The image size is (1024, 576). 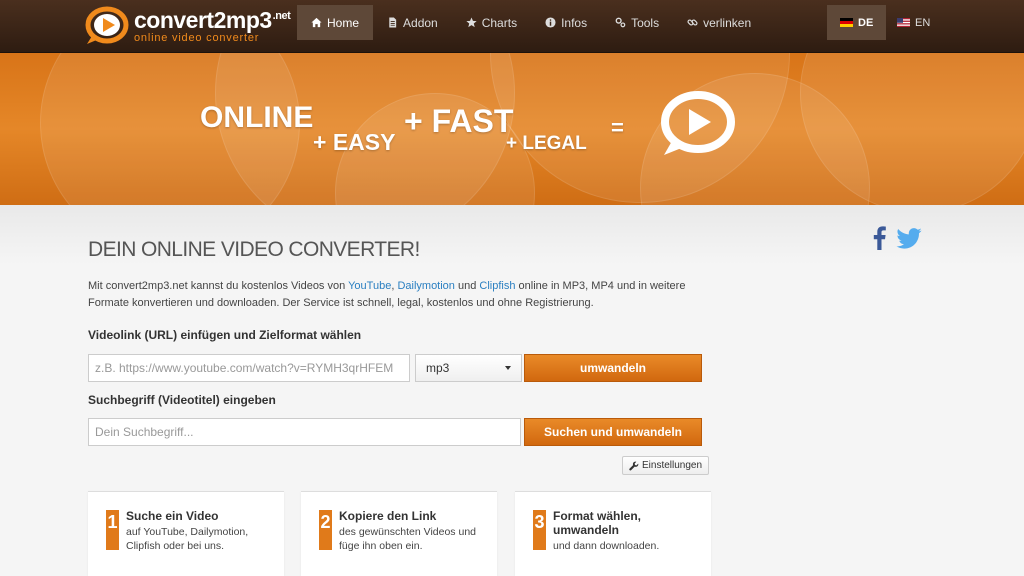 What do you see at coordinates (257, 117) in the screenshot?
I see `hero-word-online: ONLINE` at bounding box center [257, 117].